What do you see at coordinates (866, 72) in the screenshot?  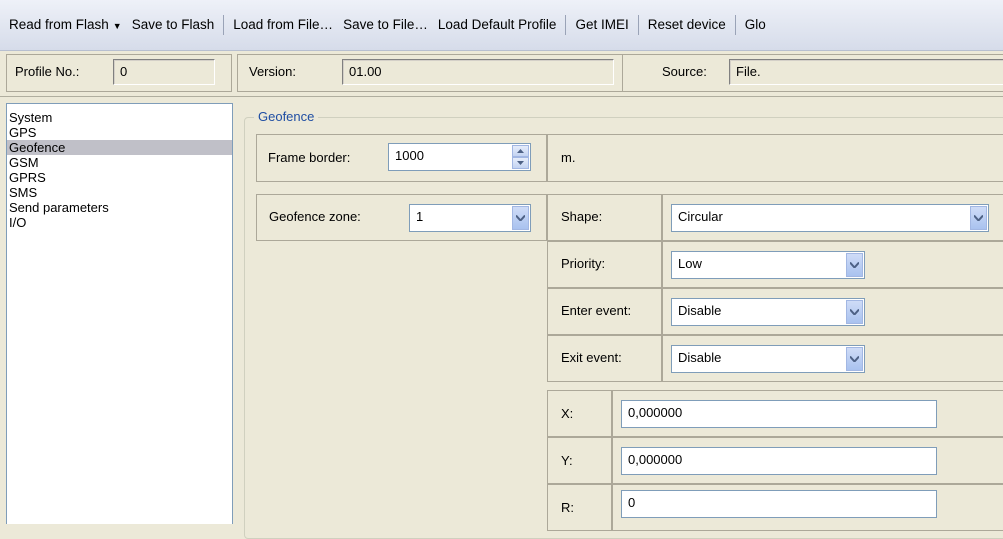 I see `source-field: File.` at bounding box center [866, 72].